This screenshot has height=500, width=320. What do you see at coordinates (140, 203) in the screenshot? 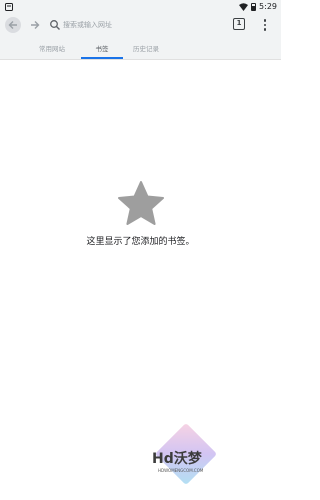
I see `star-icon` at bounding box center [140, 203].